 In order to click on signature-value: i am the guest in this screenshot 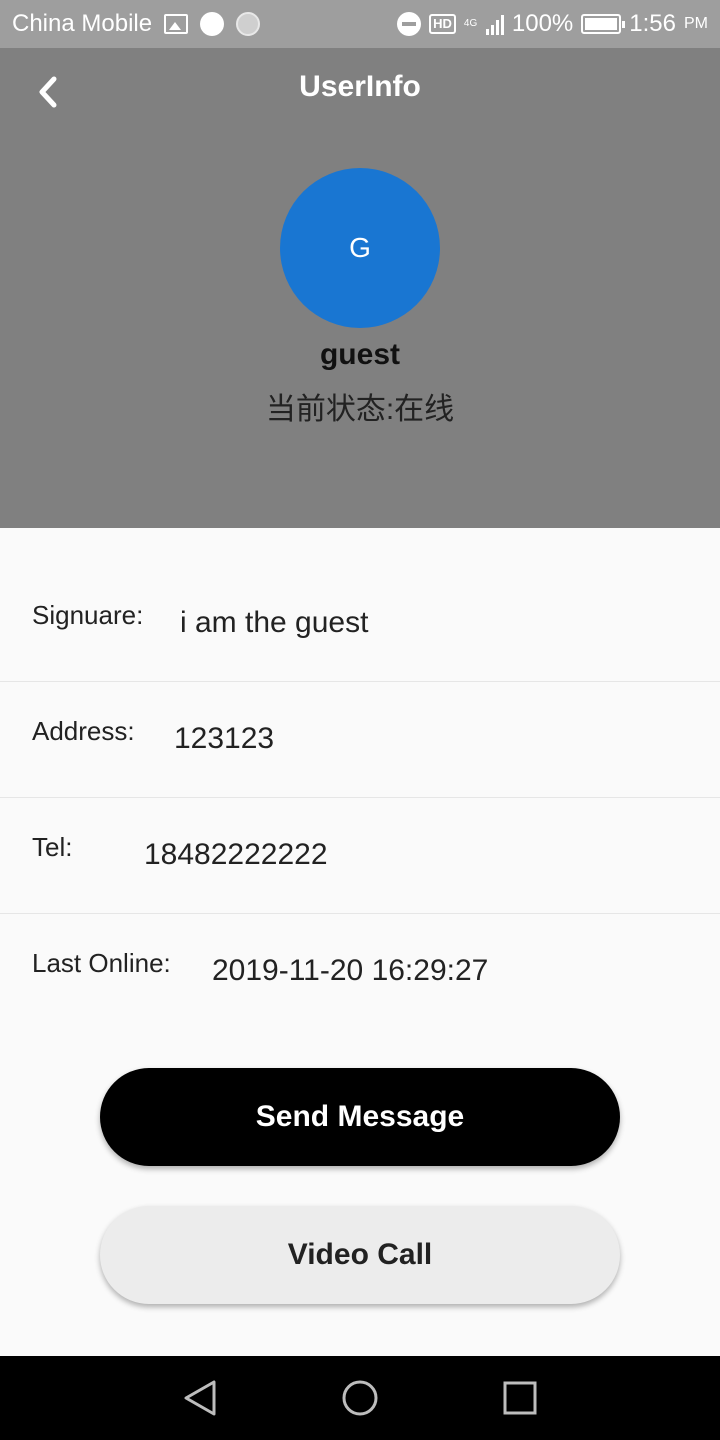, I will do `click(274, 622)`.